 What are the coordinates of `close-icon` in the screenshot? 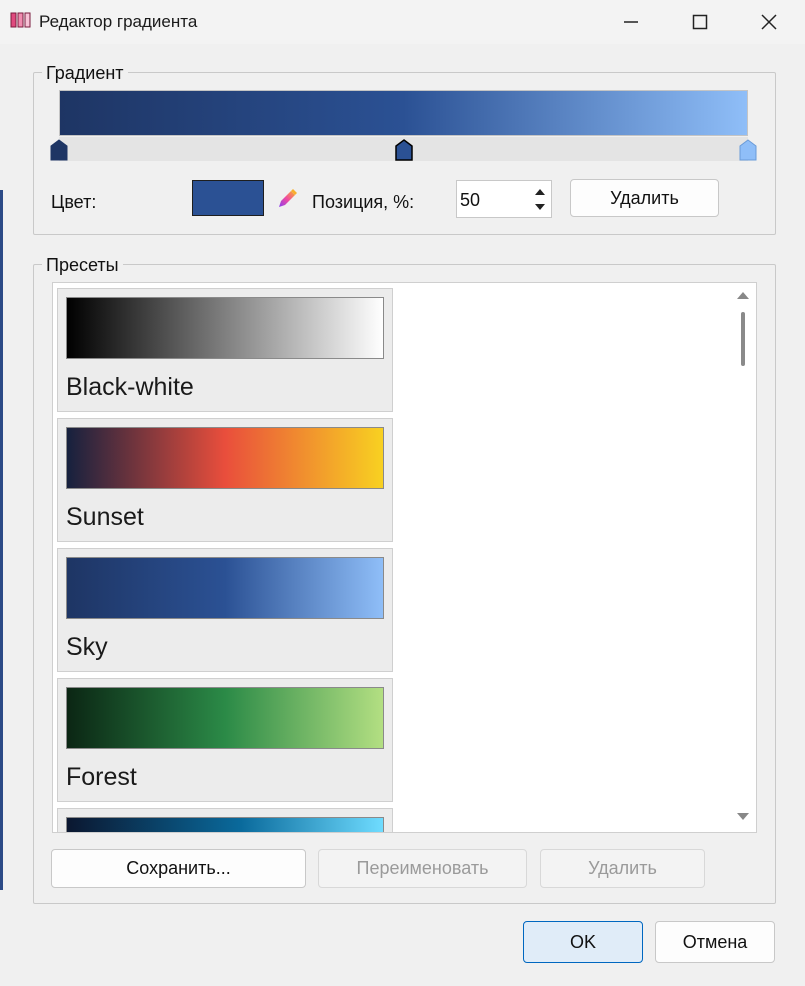 It's located at (769, 22).